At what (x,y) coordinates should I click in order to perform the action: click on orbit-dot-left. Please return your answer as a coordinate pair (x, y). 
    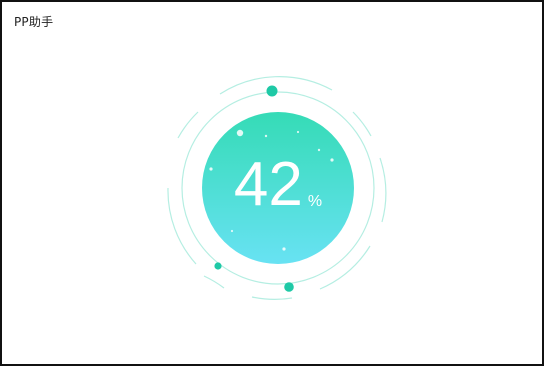
    Looking at the image, I should click on (218, 266).